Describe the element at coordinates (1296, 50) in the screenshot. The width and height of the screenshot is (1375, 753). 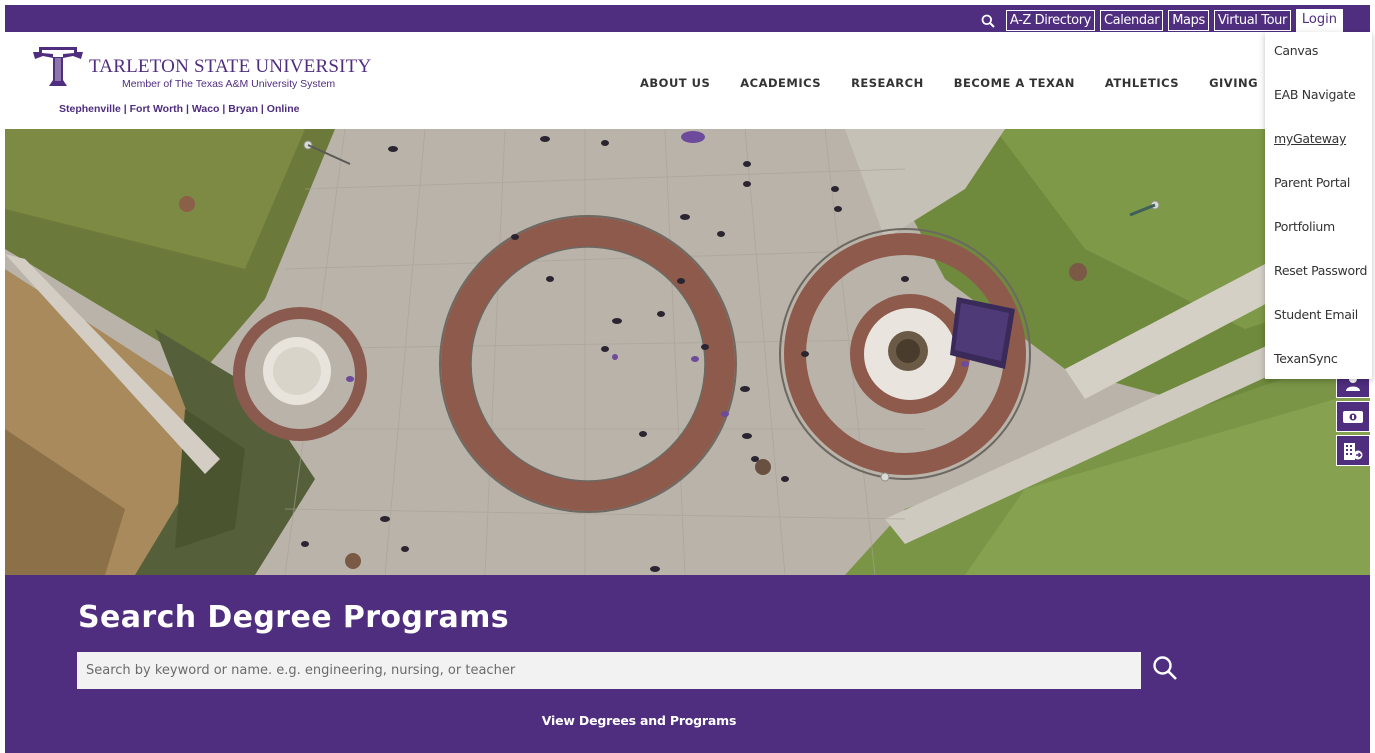
I see `login-menu-item-canvas: Canvas` at that location.